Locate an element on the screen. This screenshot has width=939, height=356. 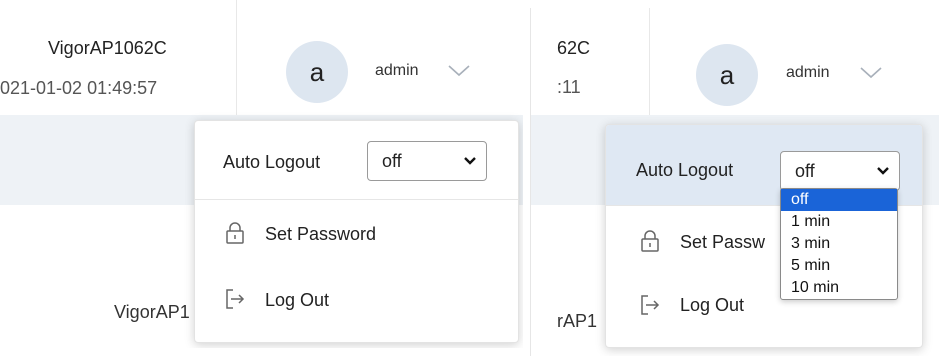
device-name-bottom: VigorAP1 is located at coordinates (152, 312).